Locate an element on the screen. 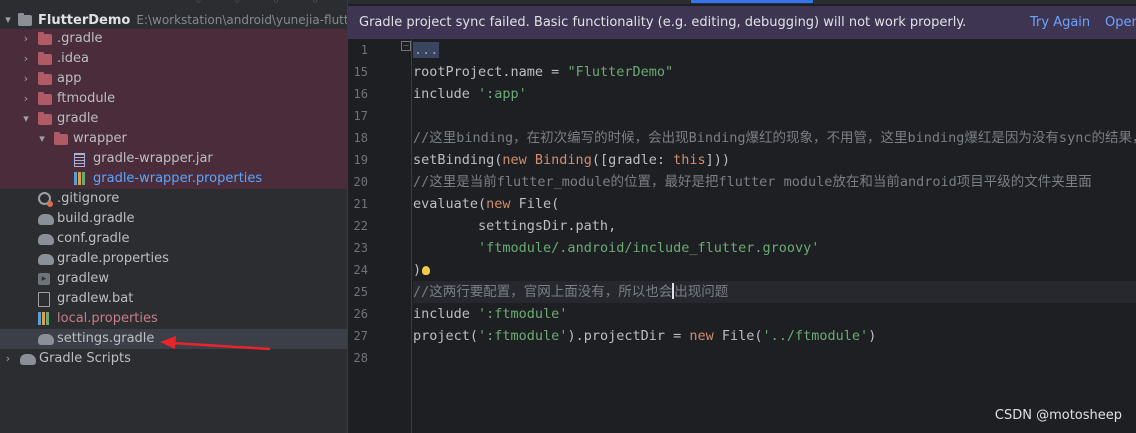 This screenshot has height=433, width=1136. tree-item-label: gradle.properties is located at coordinates (113, 258).